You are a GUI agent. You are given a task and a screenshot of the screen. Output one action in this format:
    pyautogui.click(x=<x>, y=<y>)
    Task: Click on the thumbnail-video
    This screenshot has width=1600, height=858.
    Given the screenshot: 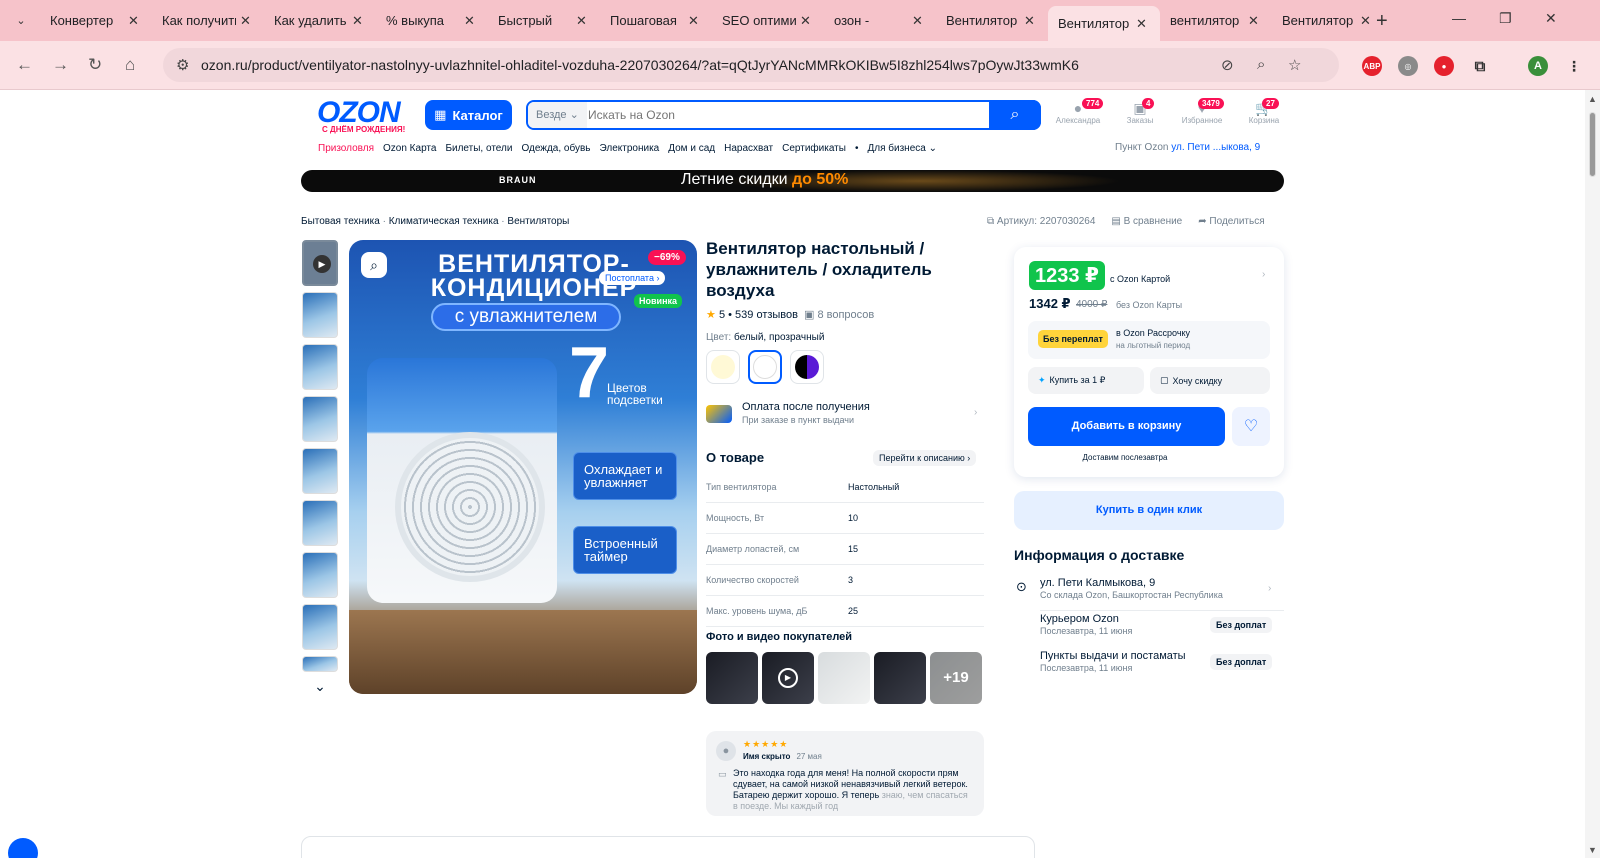 What is the action you would take?
    pyautogui.click(x=320, y=263)
    